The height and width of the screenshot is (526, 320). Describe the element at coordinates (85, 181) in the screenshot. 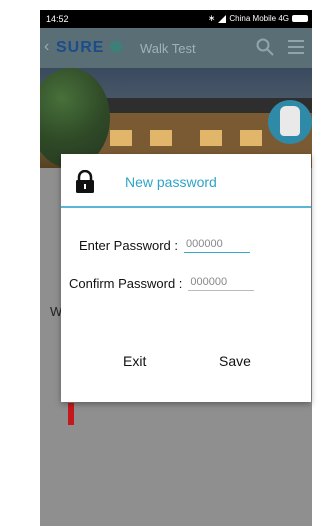

I see `lock-icon` at that location.